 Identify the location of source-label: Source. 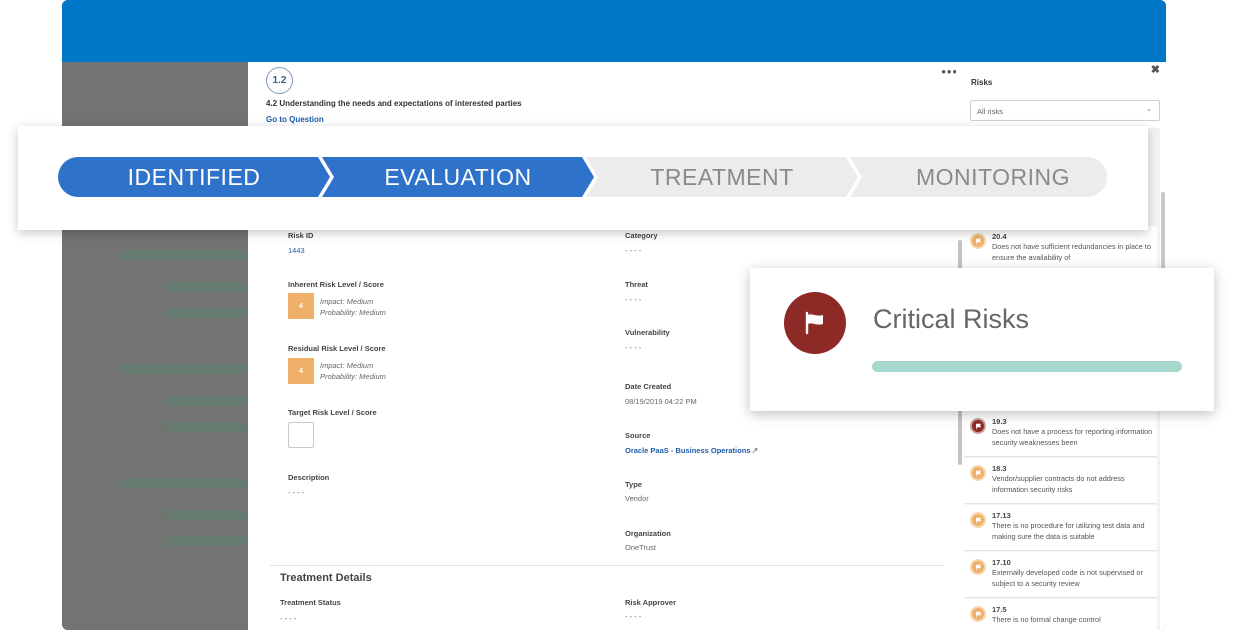
(638, 435).